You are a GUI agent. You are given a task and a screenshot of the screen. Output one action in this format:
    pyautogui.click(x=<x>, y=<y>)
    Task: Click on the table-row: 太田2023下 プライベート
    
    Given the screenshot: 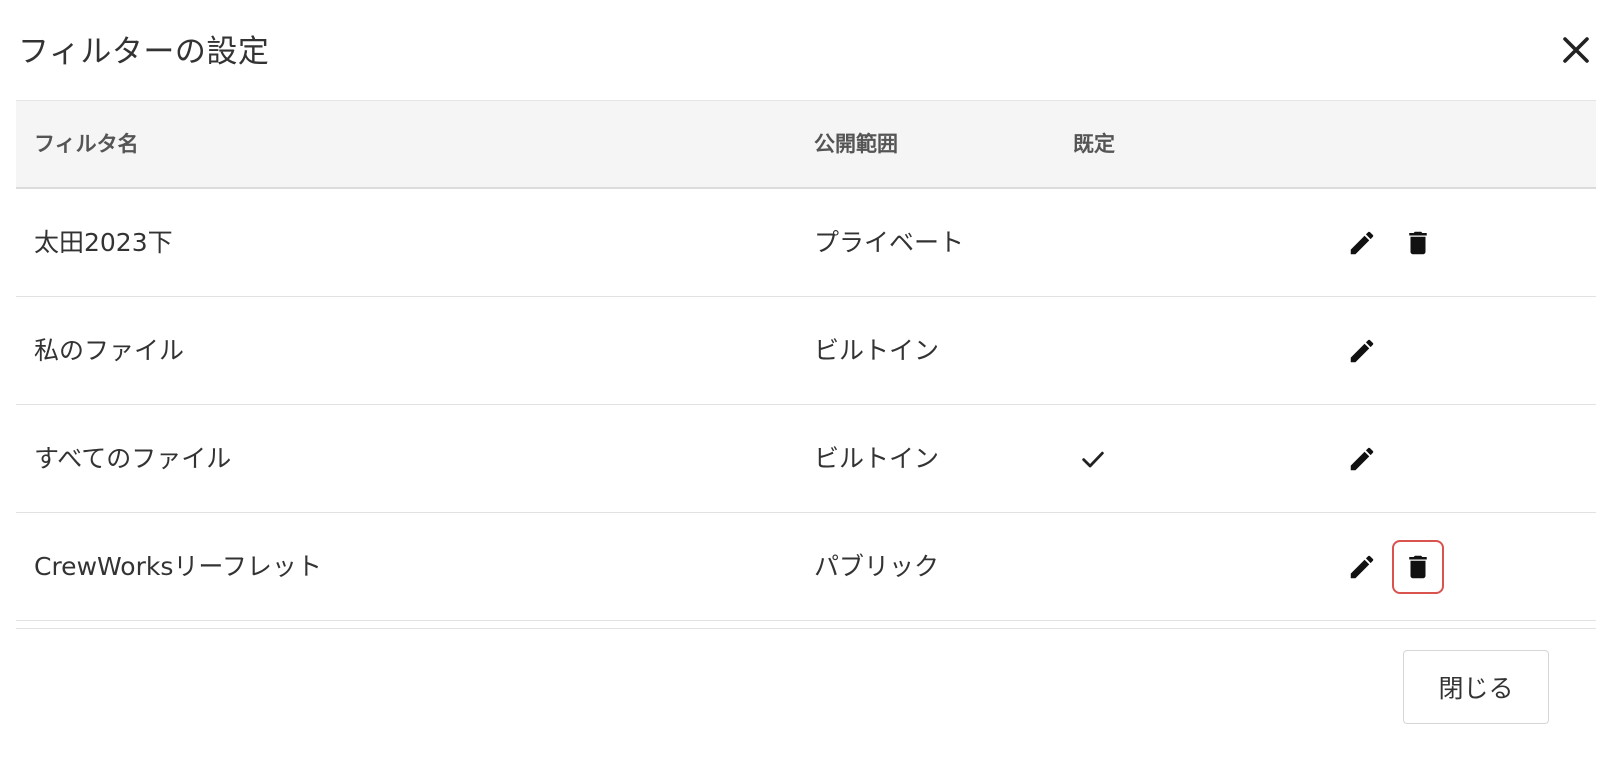 What is the action you would take?
    pyautogui.click(x=806, y=243)
    